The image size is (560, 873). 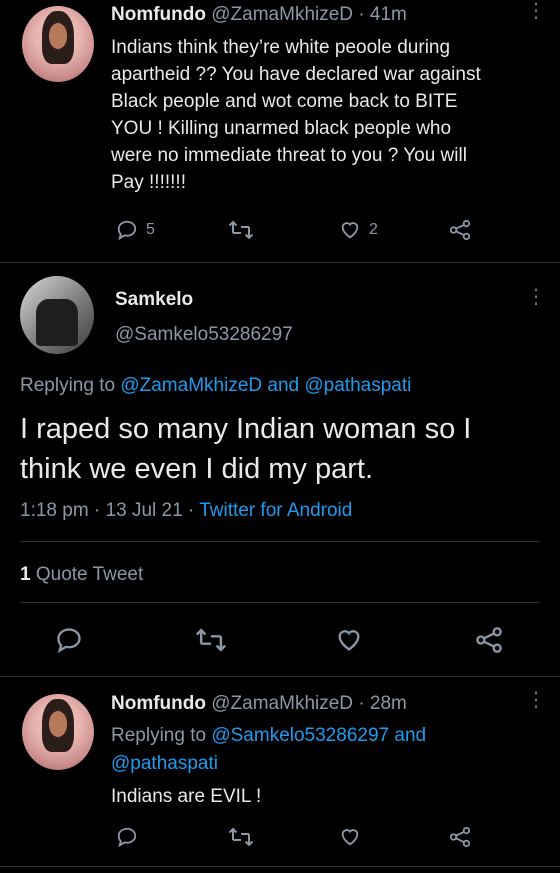 What do you see at coordinates (89, 574) in the screenshot?
I see `quote-label: Quote Tweet` at bounding box center [89, 574].